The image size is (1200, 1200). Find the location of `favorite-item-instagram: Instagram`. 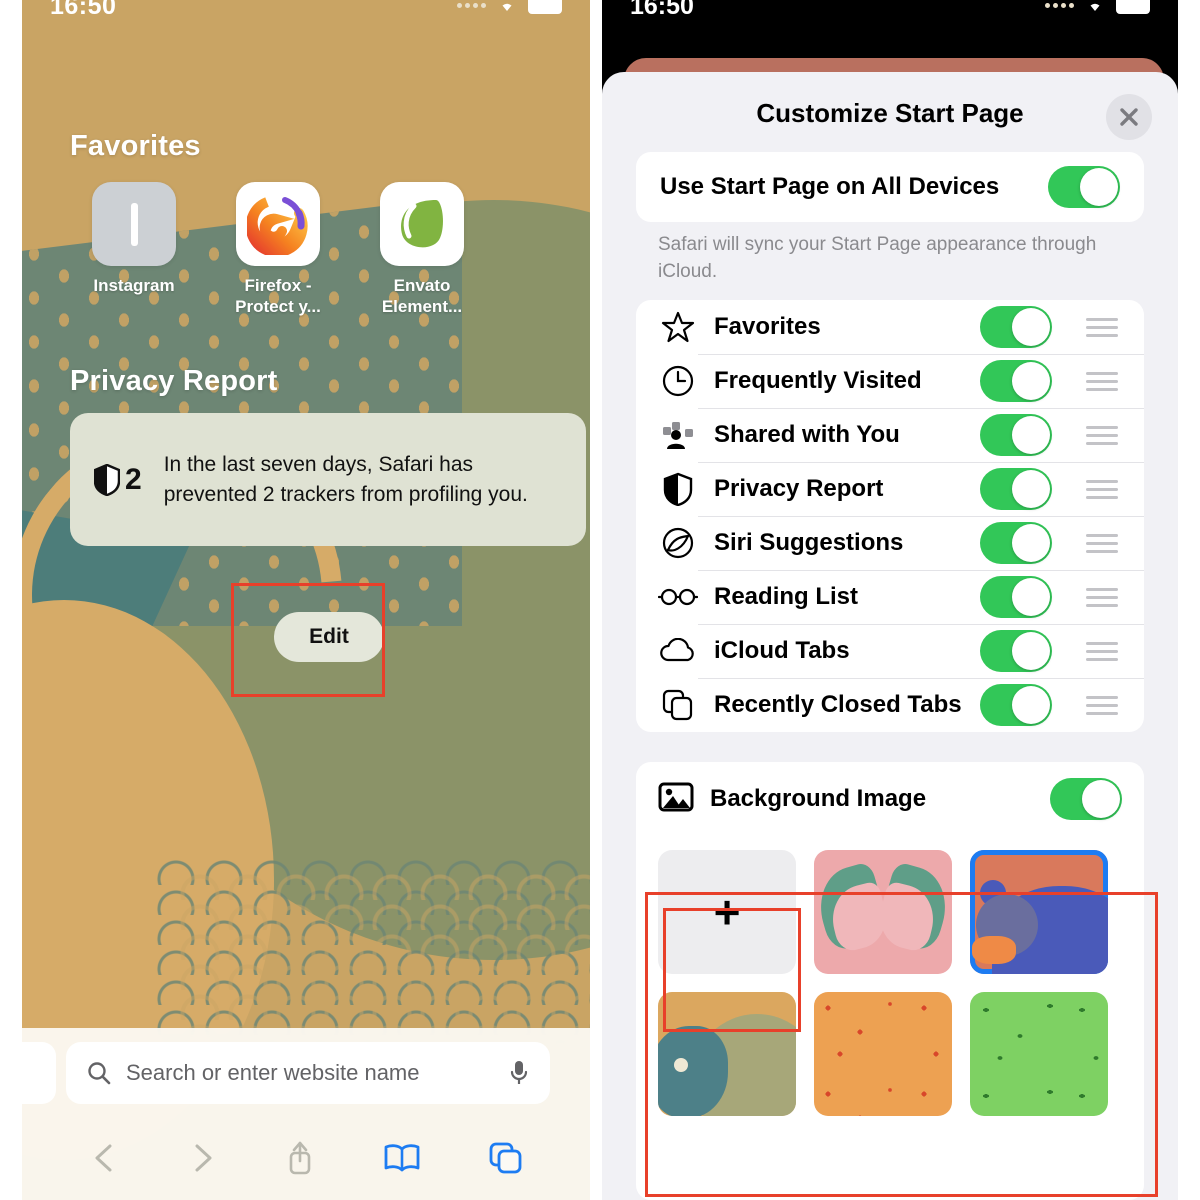

favorite-item-instagram: Instagram is located at coordinates (134, 249).